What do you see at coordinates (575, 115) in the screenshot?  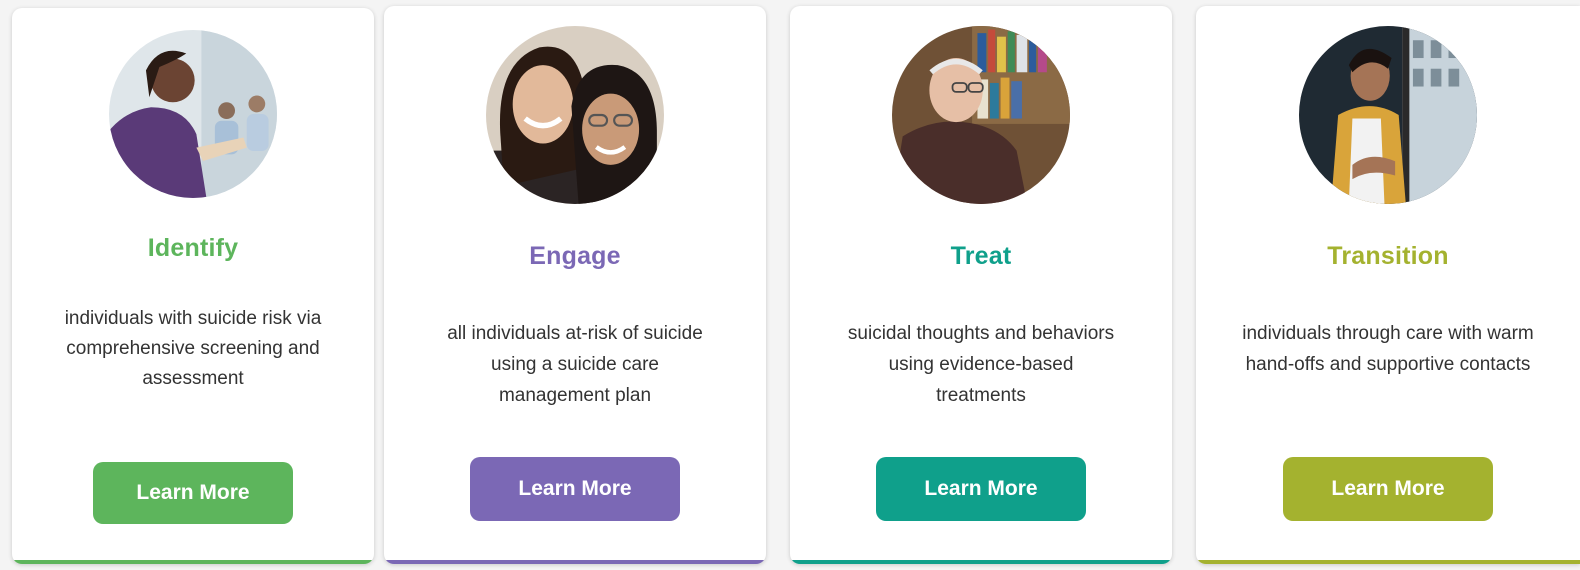 I see `photo-two-women-smiling` at bounding box center [575, 115].